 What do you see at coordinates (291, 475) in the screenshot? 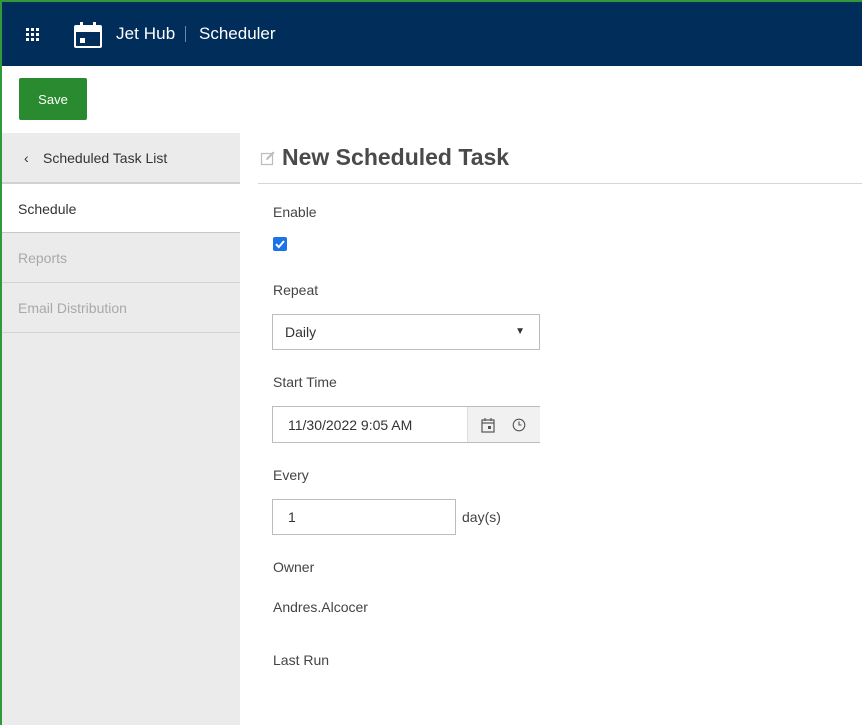
I see `every-label: Every` at bounding box center [291, 475].